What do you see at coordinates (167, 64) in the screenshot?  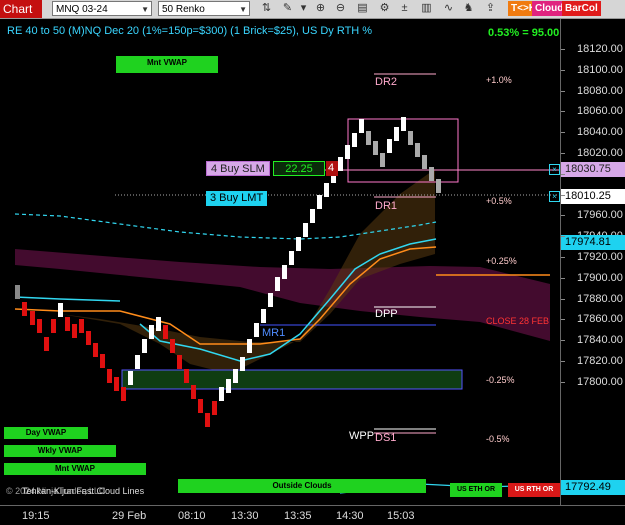 I see `mnt-vwap-top-button: Mnt VWAP` at bounding box center [167, 64].